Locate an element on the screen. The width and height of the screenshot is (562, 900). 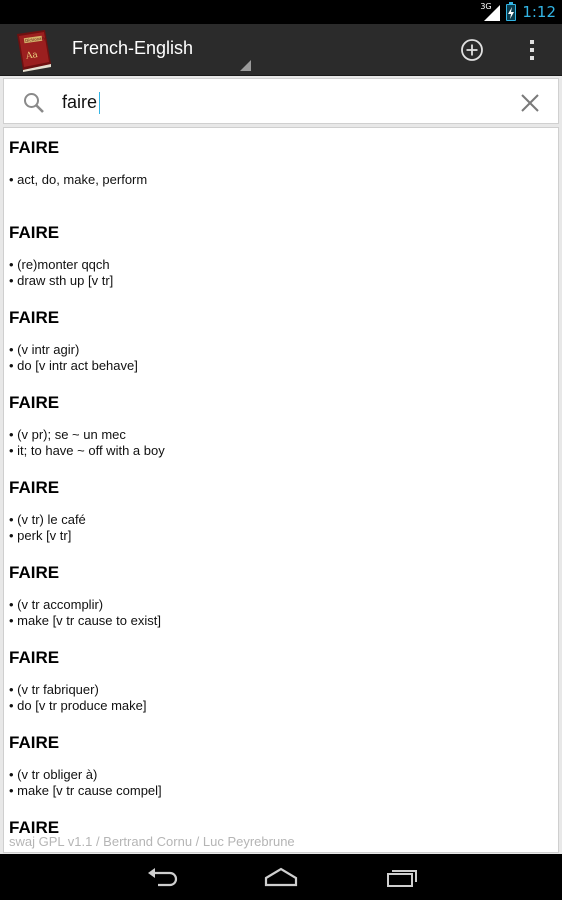
entry-translation: • (v pr); se ~ un mec is located at coordinates (67, 434).